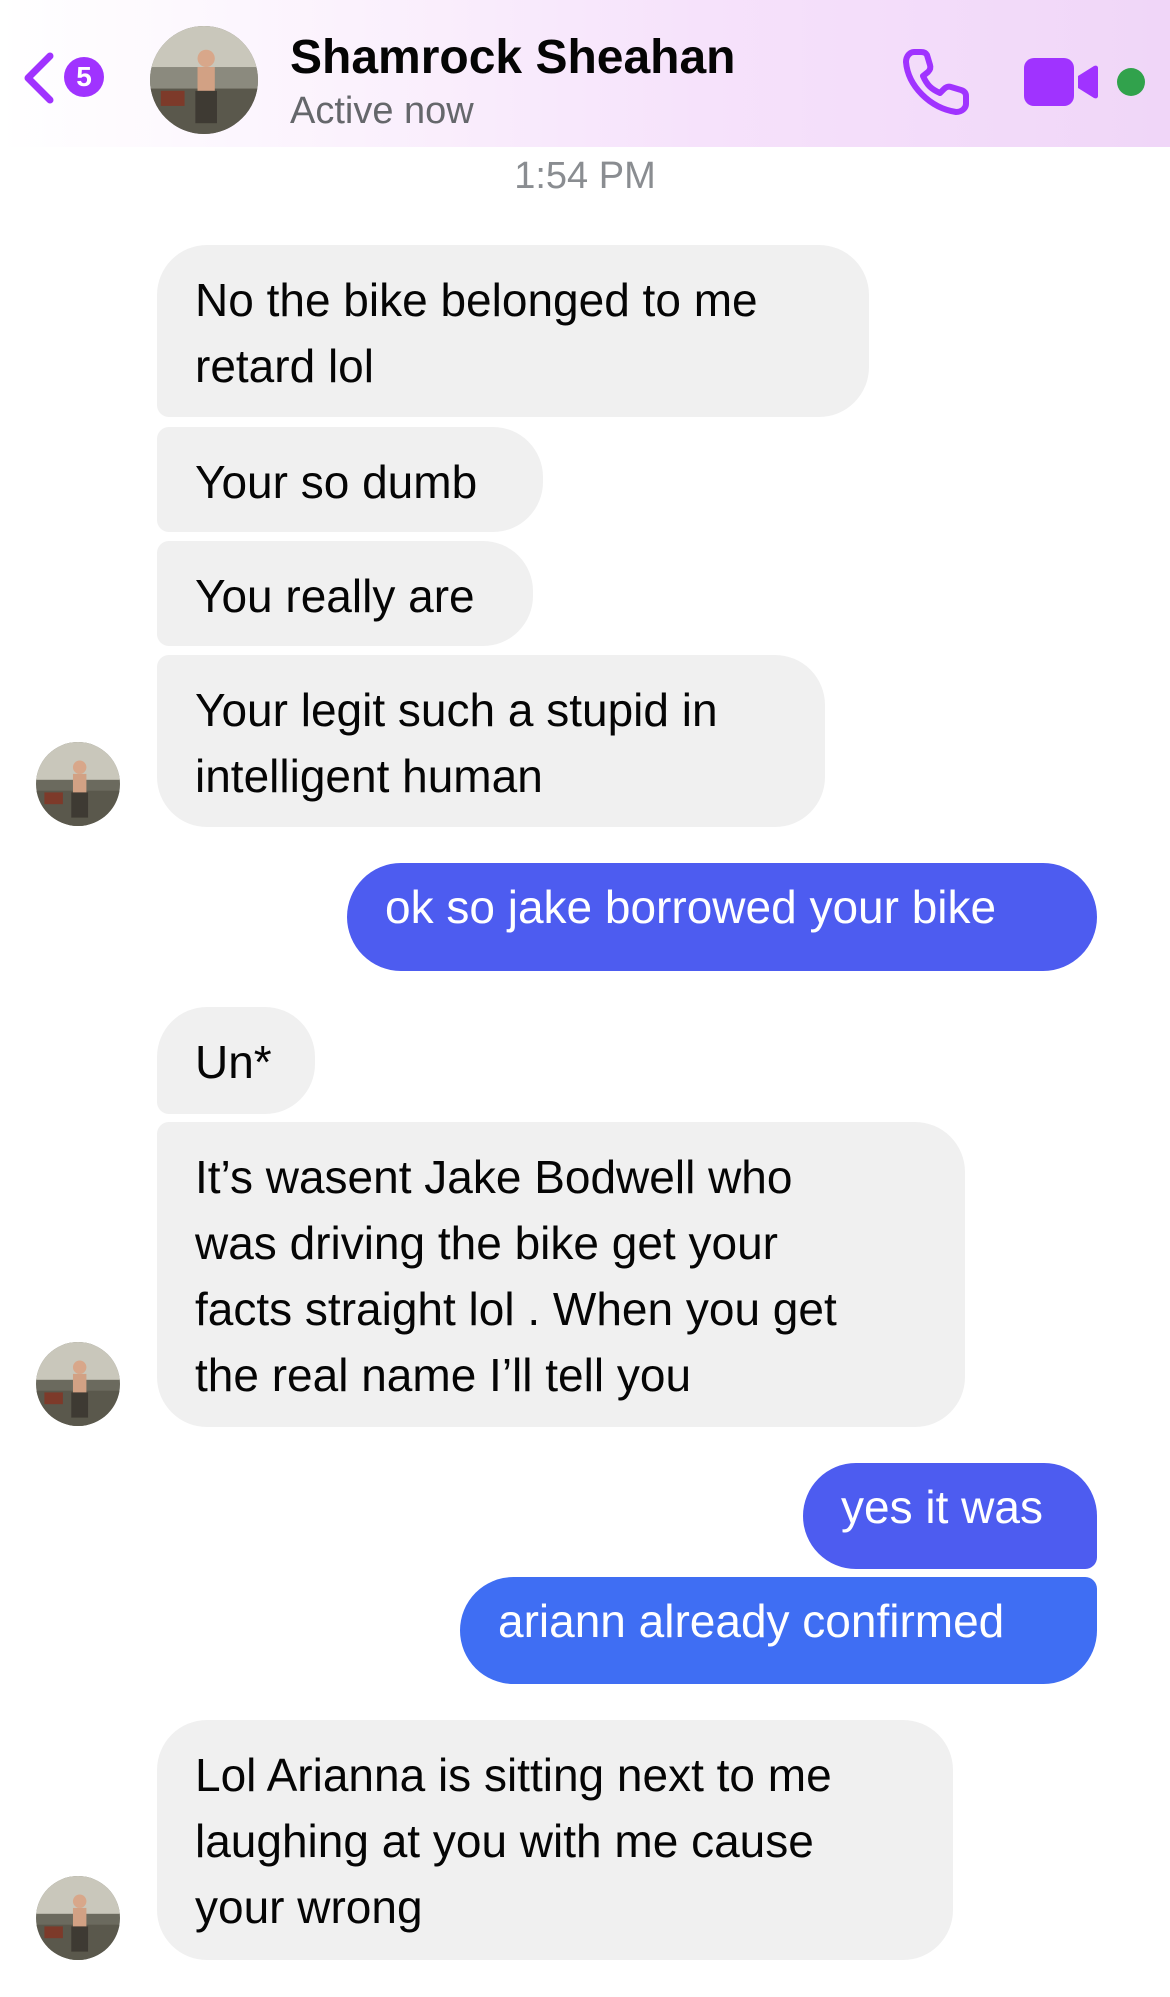 This screenshot has height=1997, width=1170. What do you see at coordinates (513, 57) in the screenshot?
I see `contact-name: Shamrock Sheahan` at bounding box center [513, 57].